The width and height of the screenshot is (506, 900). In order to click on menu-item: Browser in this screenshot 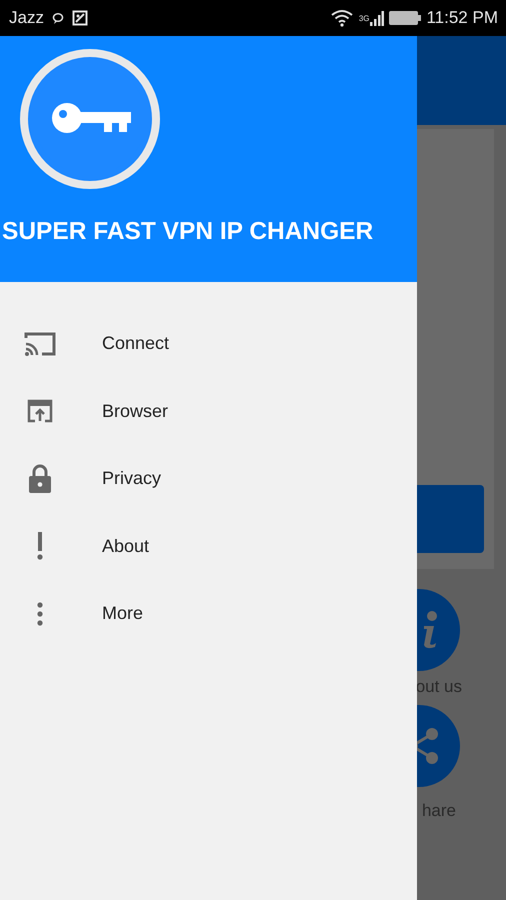, I will do `click(208, 411)`.